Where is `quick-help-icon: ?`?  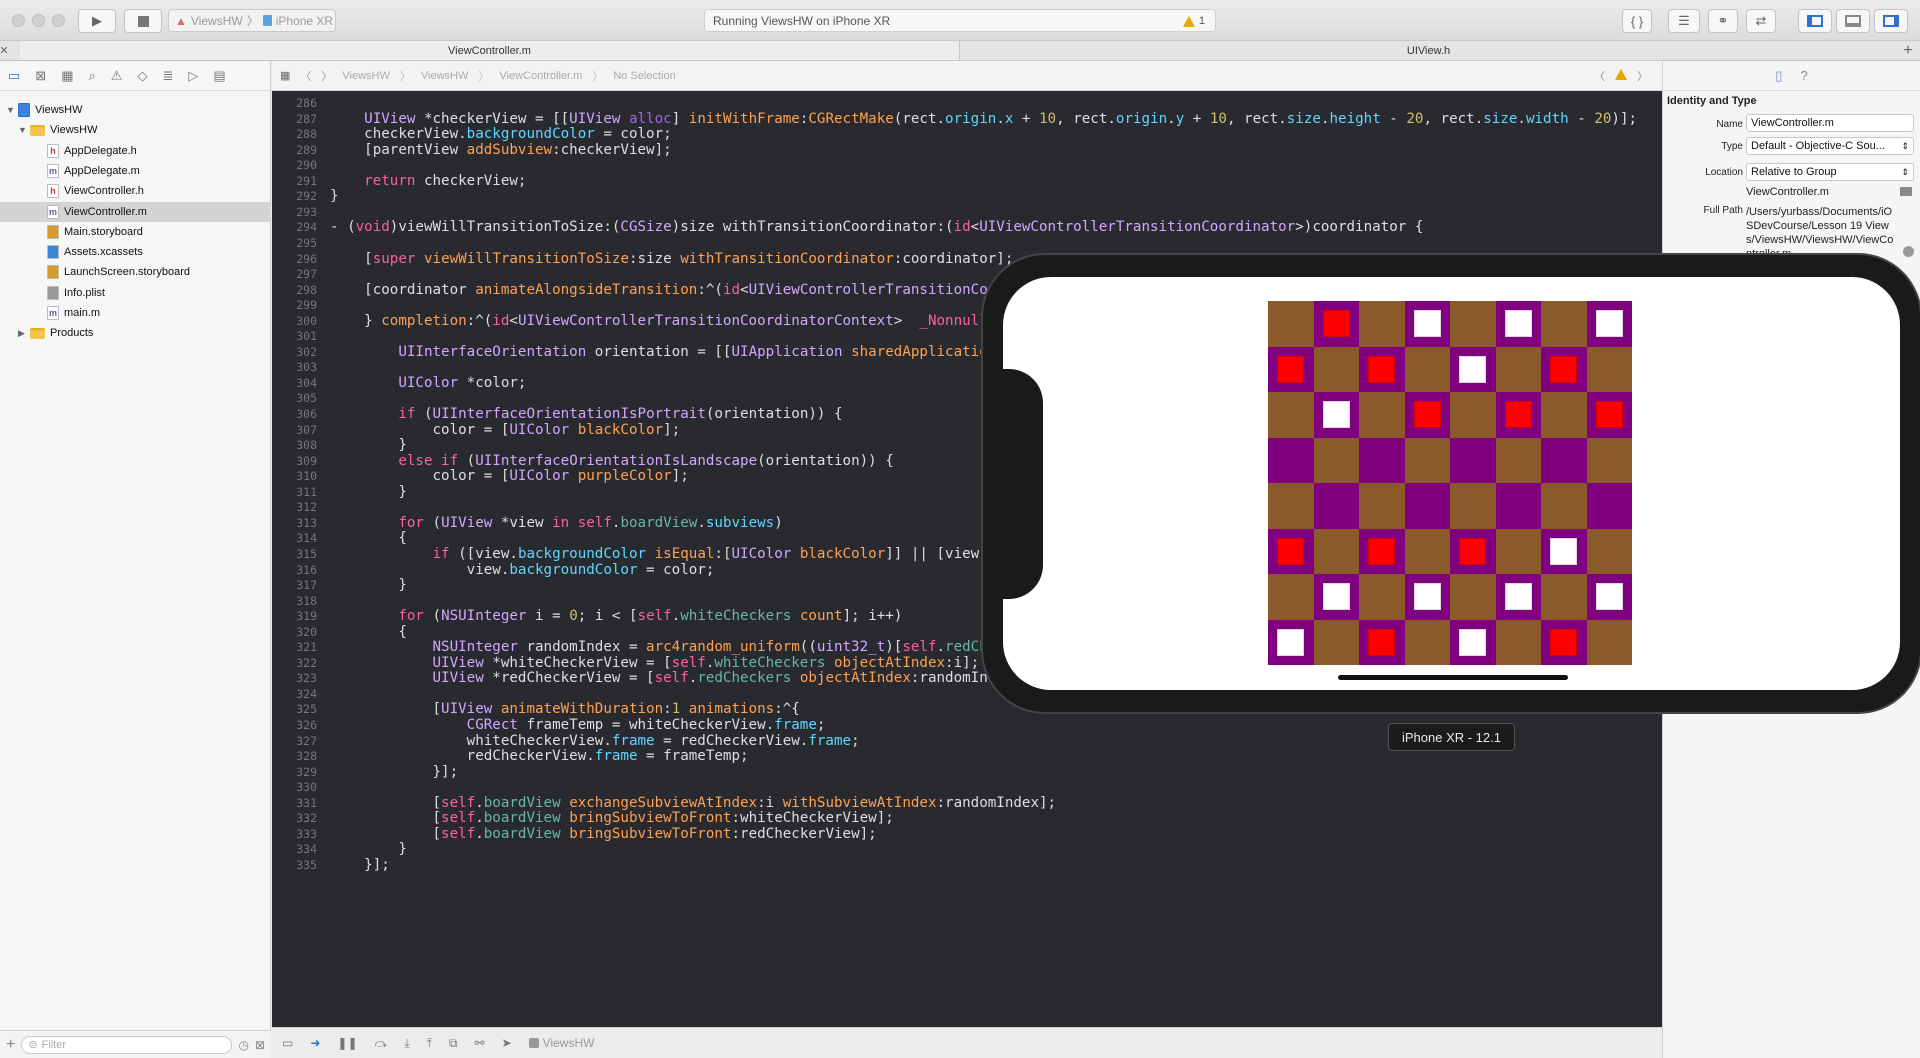 quick-help-icon: ? is located at coordinates (1803, 75).